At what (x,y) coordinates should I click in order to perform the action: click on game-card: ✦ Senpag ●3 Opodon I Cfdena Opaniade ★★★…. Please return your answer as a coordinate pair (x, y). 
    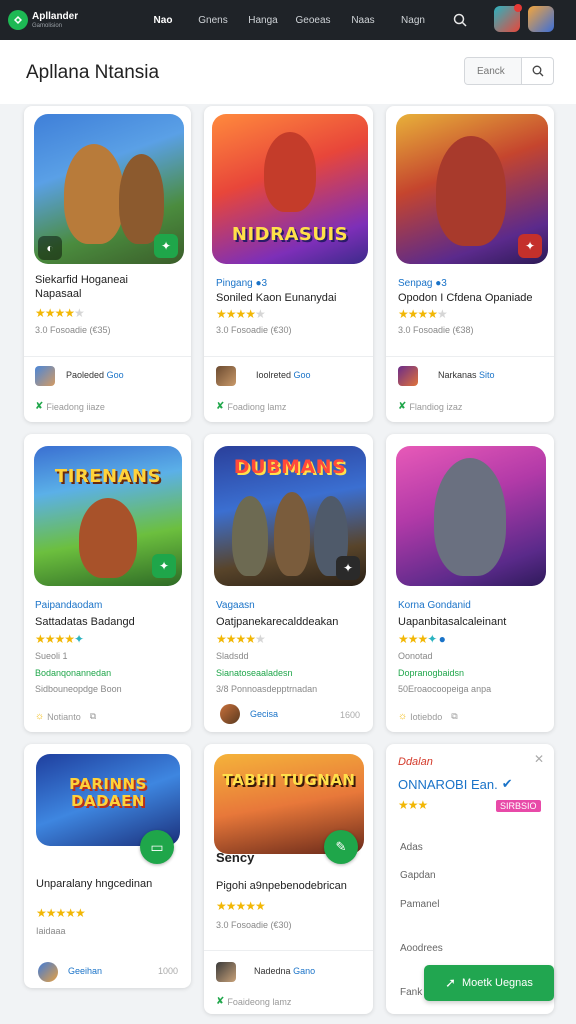
    Looking at the image, I should click on (470, 264).